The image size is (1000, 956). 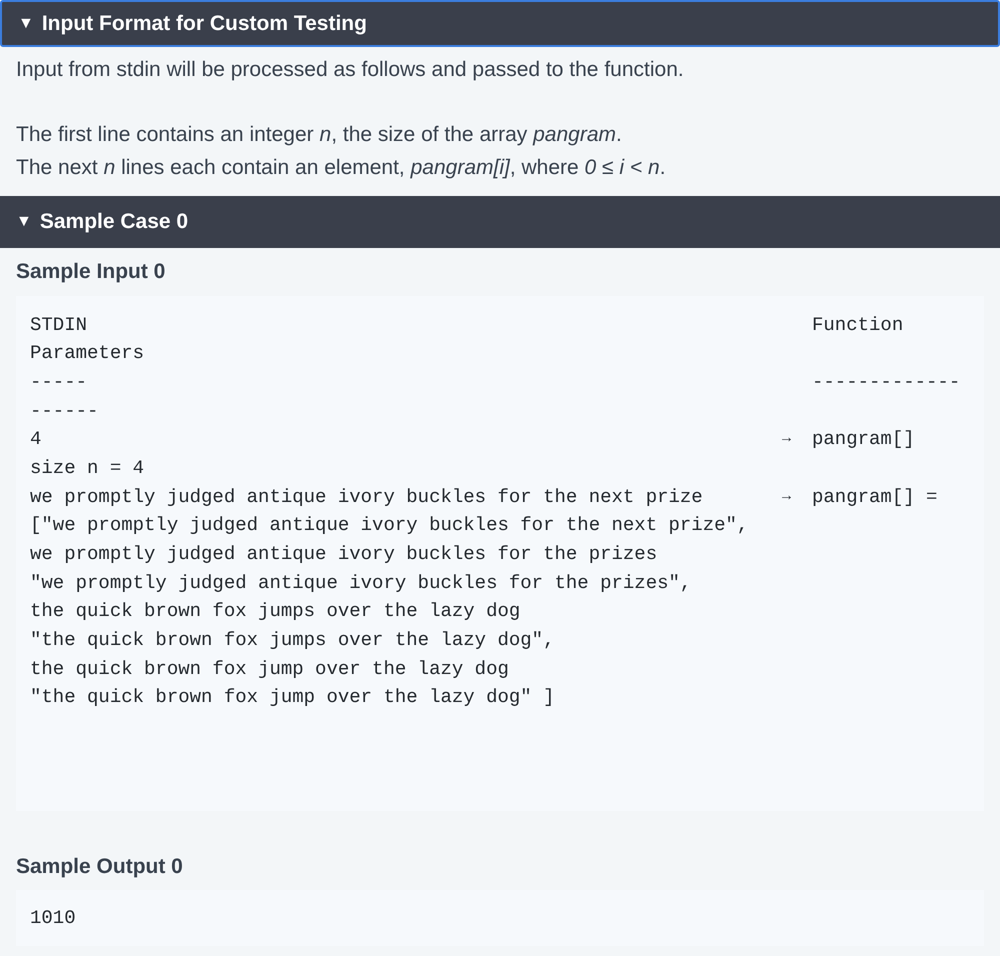 I want to click on section-heading: Sample Output 0, so click(x=99, y=867).